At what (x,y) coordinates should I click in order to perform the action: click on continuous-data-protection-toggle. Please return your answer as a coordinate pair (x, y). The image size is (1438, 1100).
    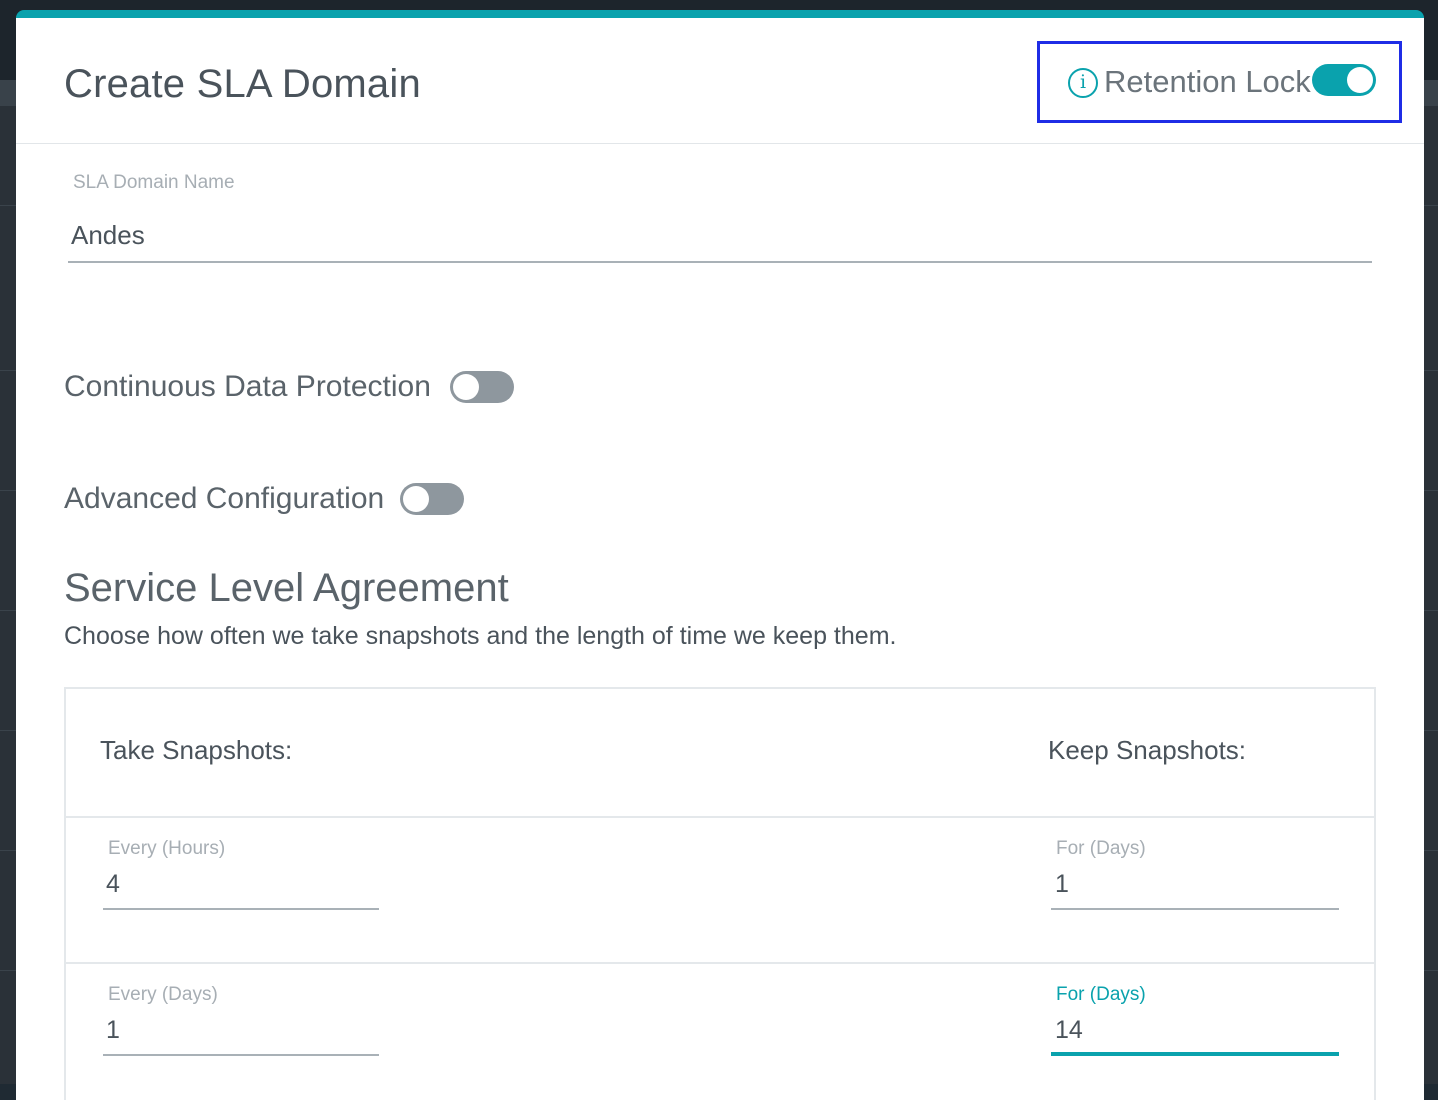
    Looking at the image, I should click on (482, 387).